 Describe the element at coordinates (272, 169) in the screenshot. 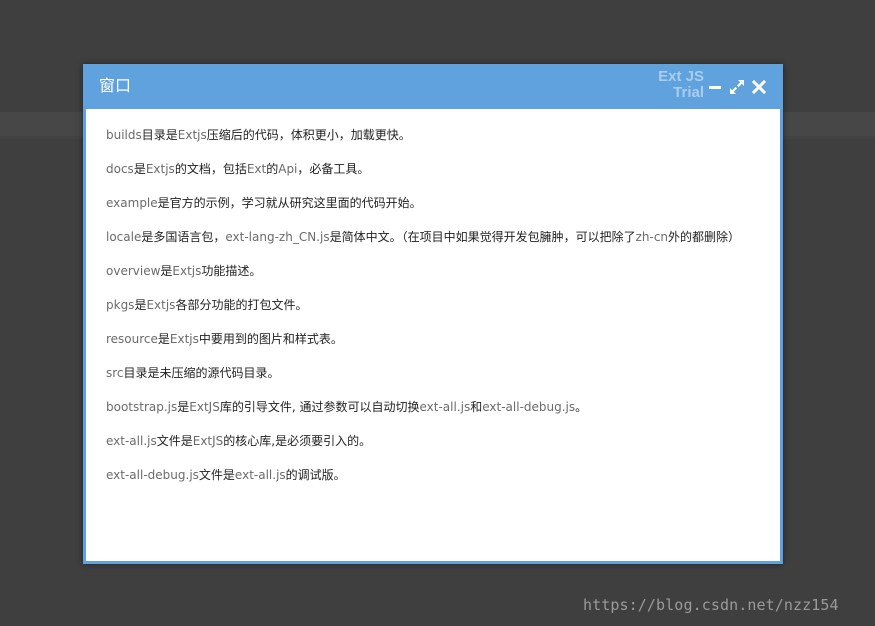

I see `paragraph-text: 的` at that location.